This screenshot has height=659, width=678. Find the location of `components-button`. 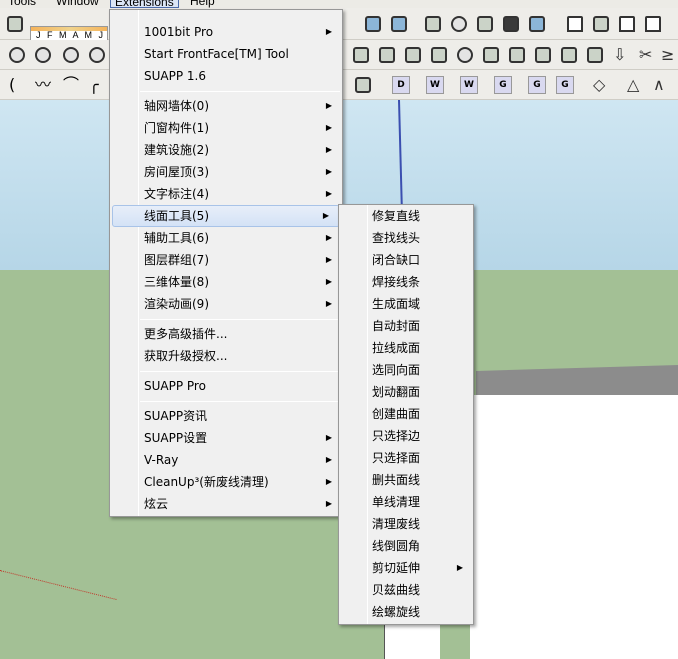

components-button is located at coordinates (601, 24).